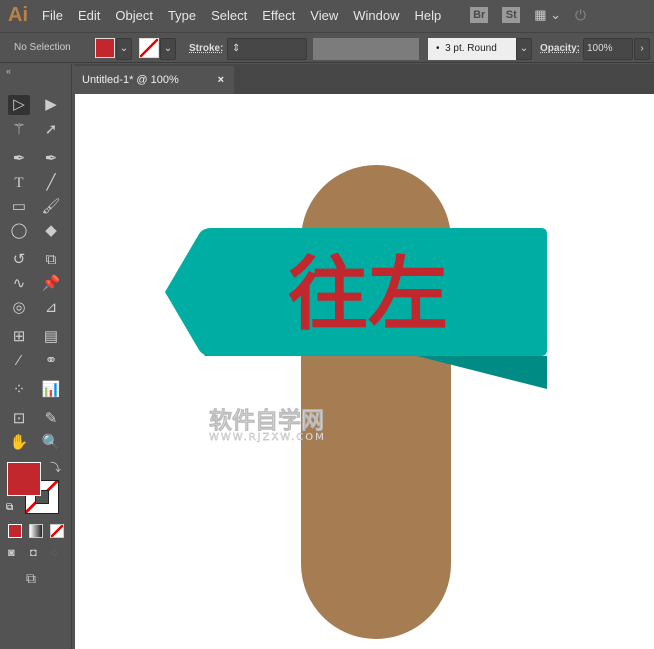 This screenshot has height=649, width=654. What do you see at coordinates (19, 130) in the screenshot?
I see `magic-wand-tool-icon: ⚚` at bounding box center [19, 130].